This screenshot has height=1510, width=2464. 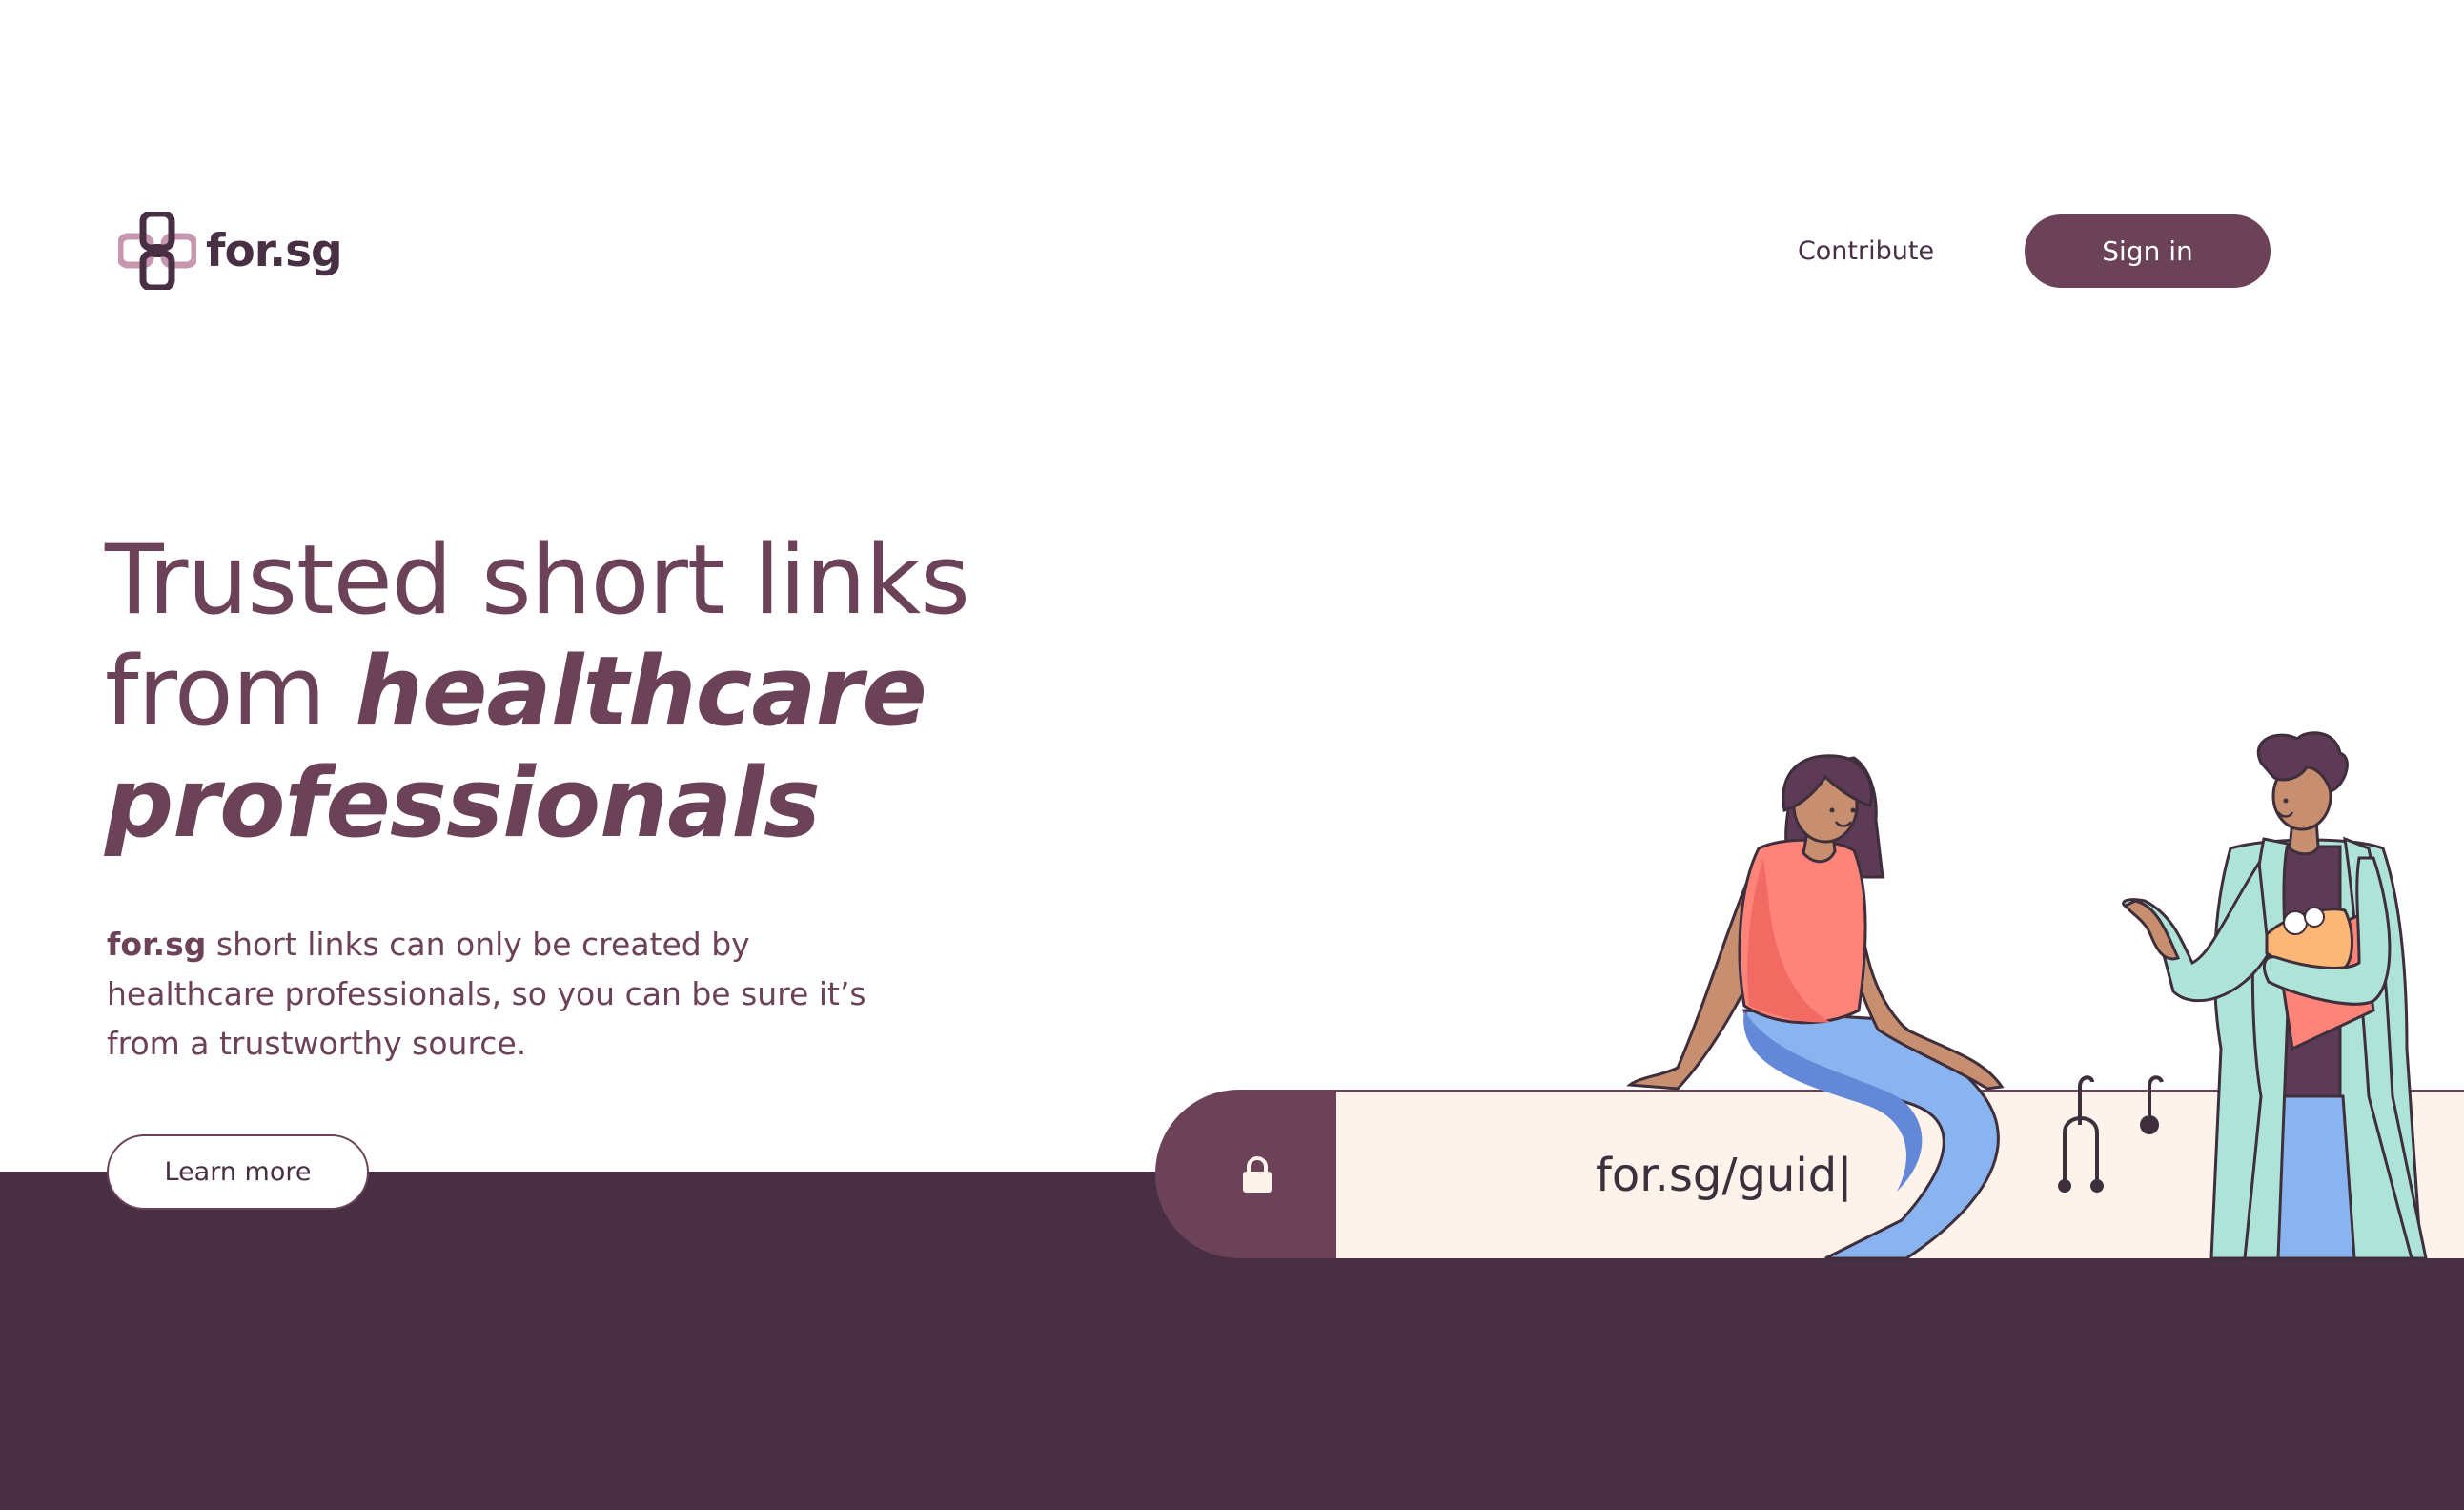 What do you see at coordinates (463, 802) in the screenshot?
I see `hero-title-emph-professionals: professionals` at bounding box center [463, 802].